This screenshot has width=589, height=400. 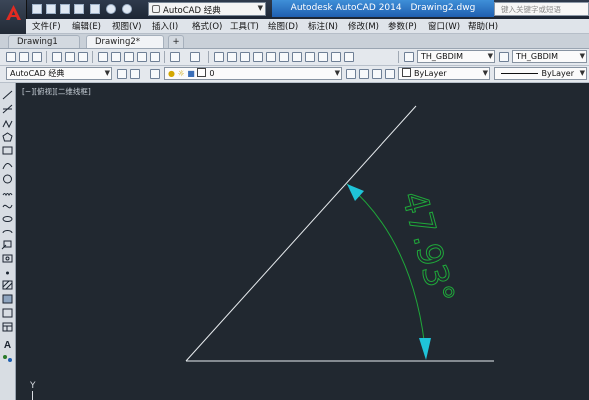 What do you see at coordinates (125, 41) in the screenshot?
I see `tab-drawing2: Drawing2*` at bounding box center [125, 41].